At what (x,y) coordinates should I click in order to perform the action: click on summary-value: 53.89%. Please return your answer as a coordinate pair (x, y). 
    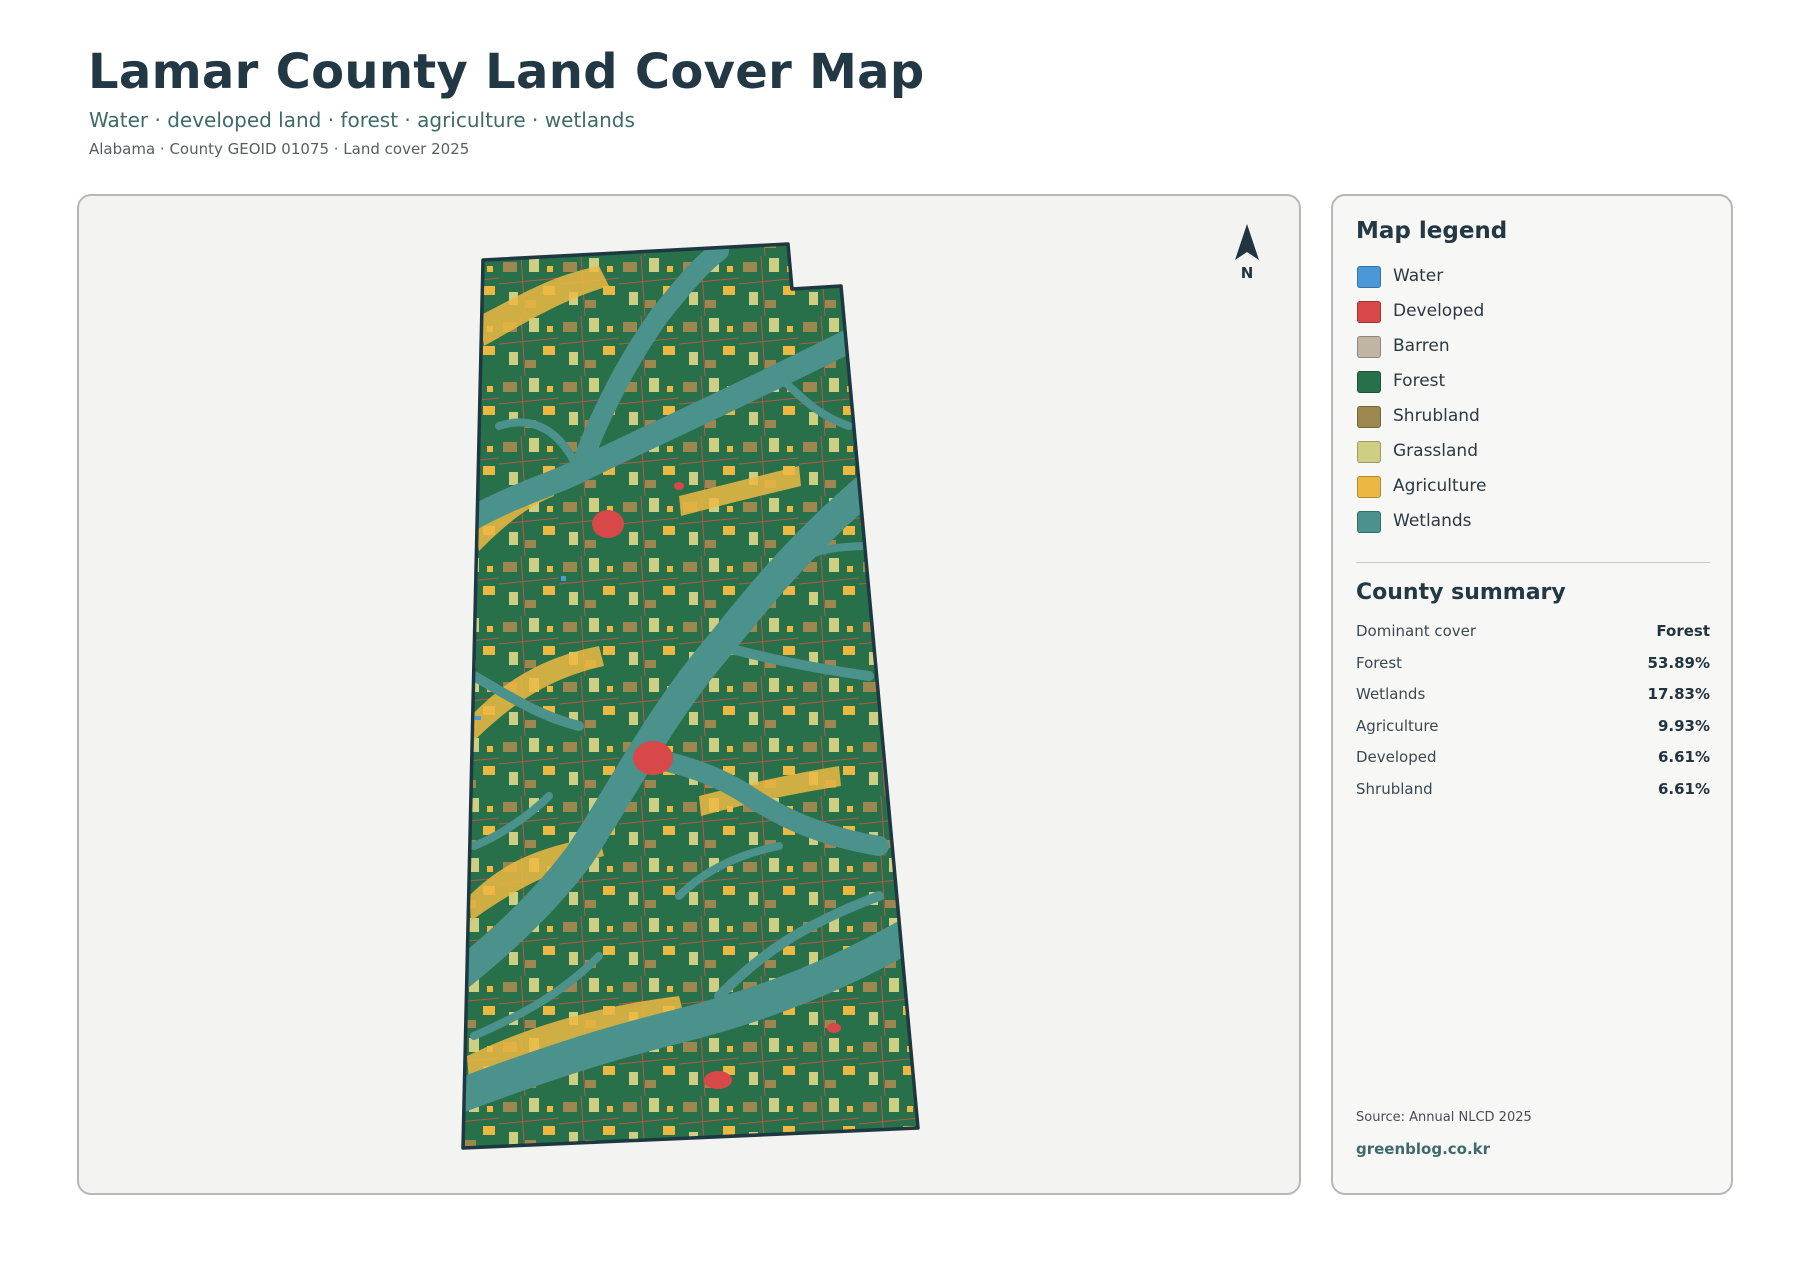
    Looking at the image, I should click on (1678, 662).